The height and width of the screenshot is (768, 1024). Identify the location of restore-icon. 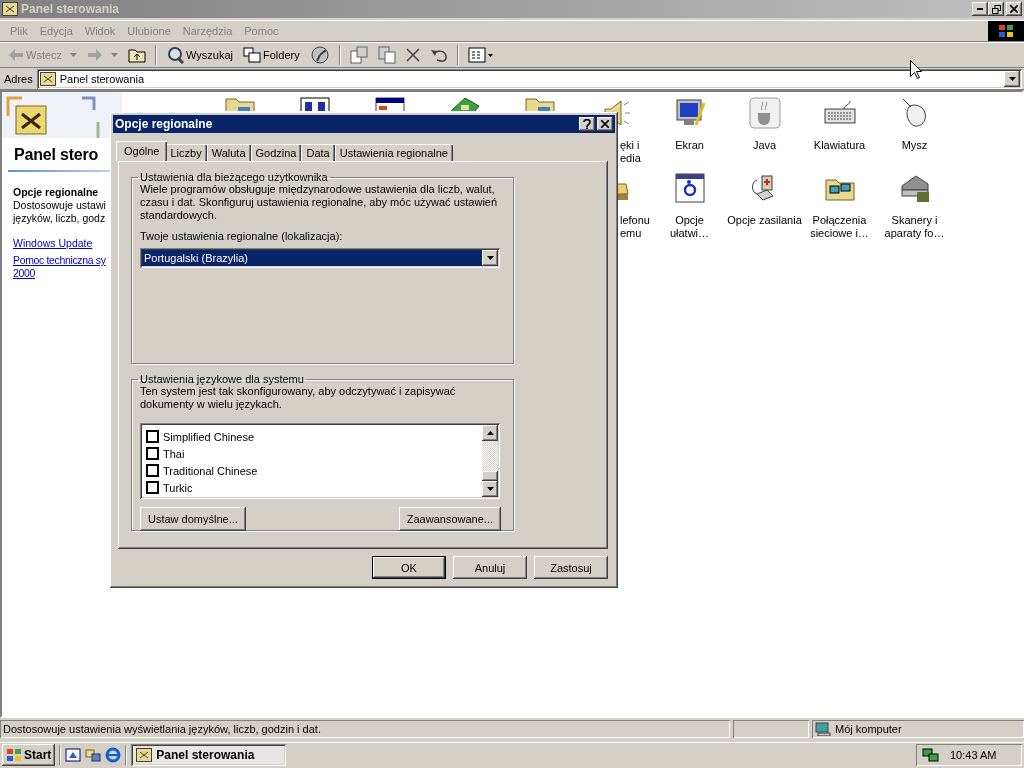
(996, 9).